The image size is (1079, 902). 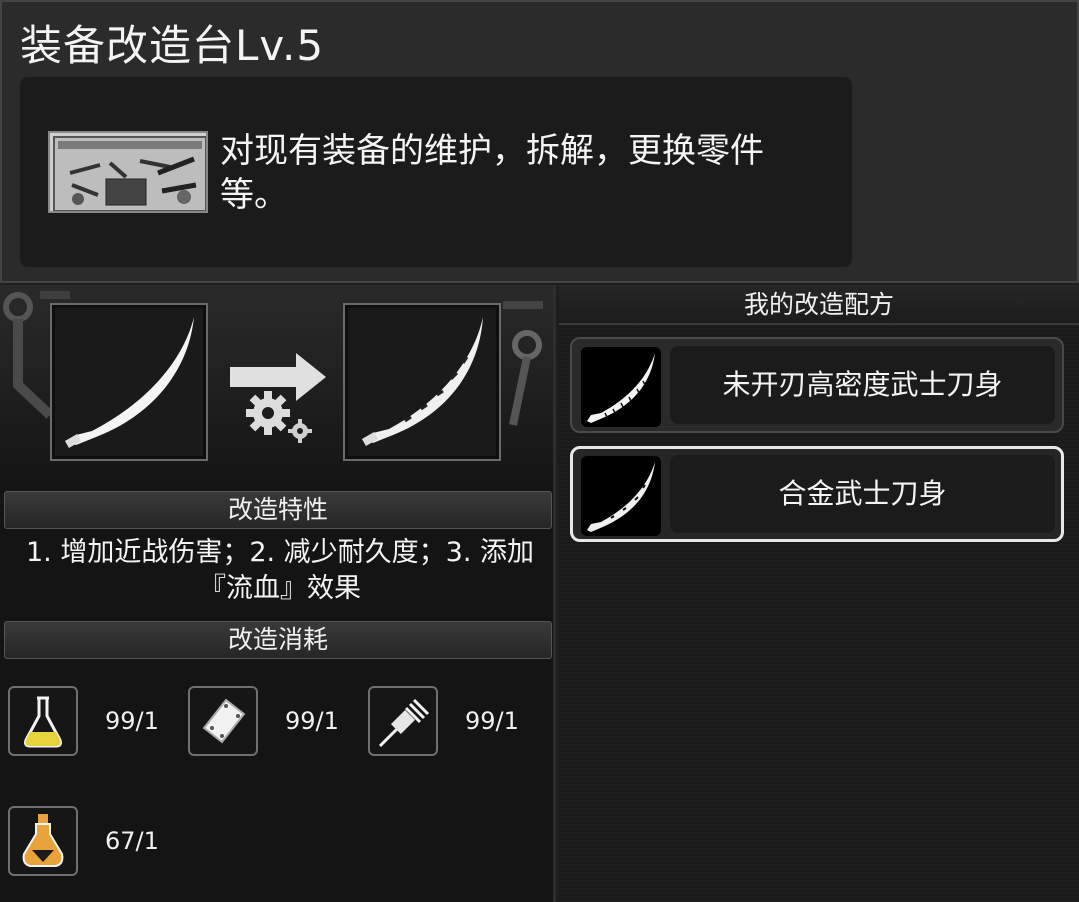 I want to click on modify-arrow-gear-icon, so click(x=278, y=398).